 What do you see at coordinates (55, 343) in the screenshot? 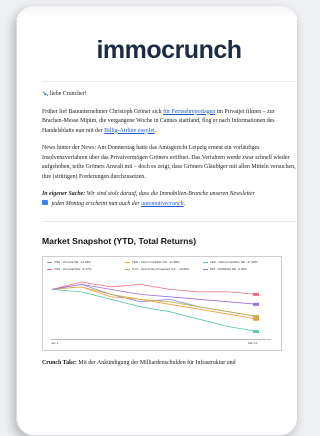
I see `x-tick-label-start: Jan 2` at bounding box center [55, 343].